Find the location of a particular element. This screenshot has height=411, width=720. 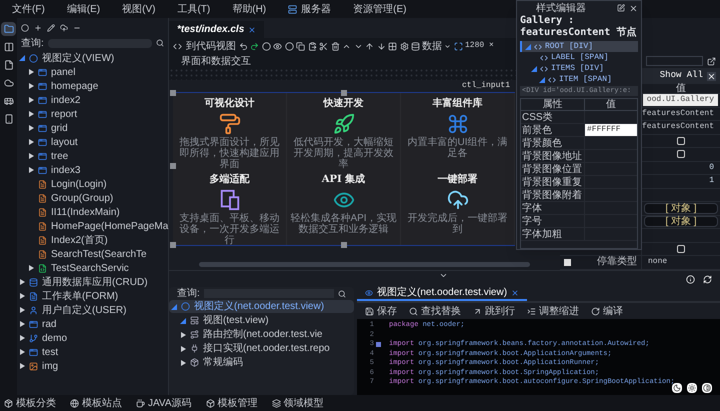

menu-item: 编辑(E) is located at coordinates (83, 9).